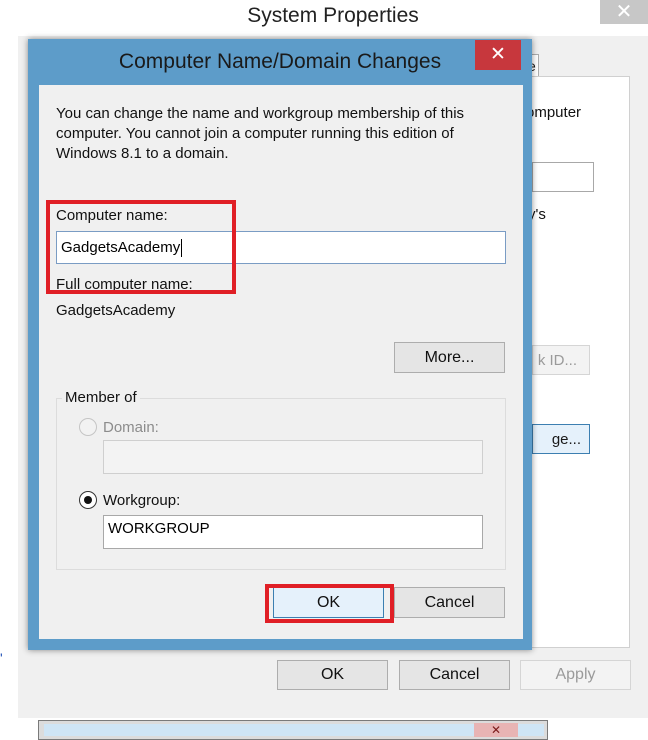  I want to click on system-properties-apply-button: Apply, so click(575, 675).